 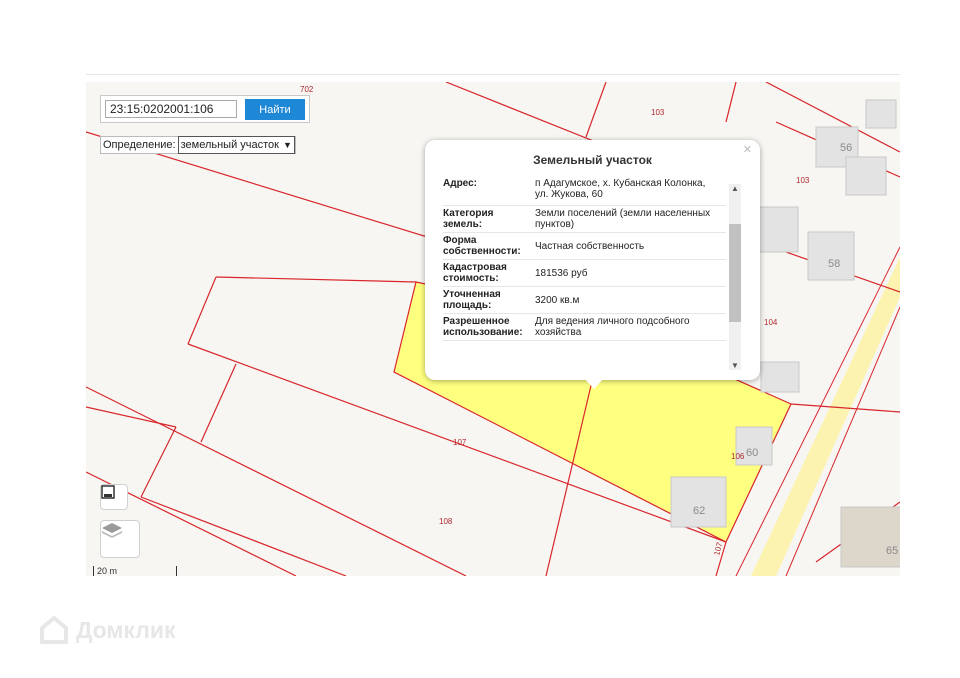 What do you see at coordinates (735, 188) in the screenshot?
I see `scroll-up-icon: ▲` at bounding box center [735, 188].